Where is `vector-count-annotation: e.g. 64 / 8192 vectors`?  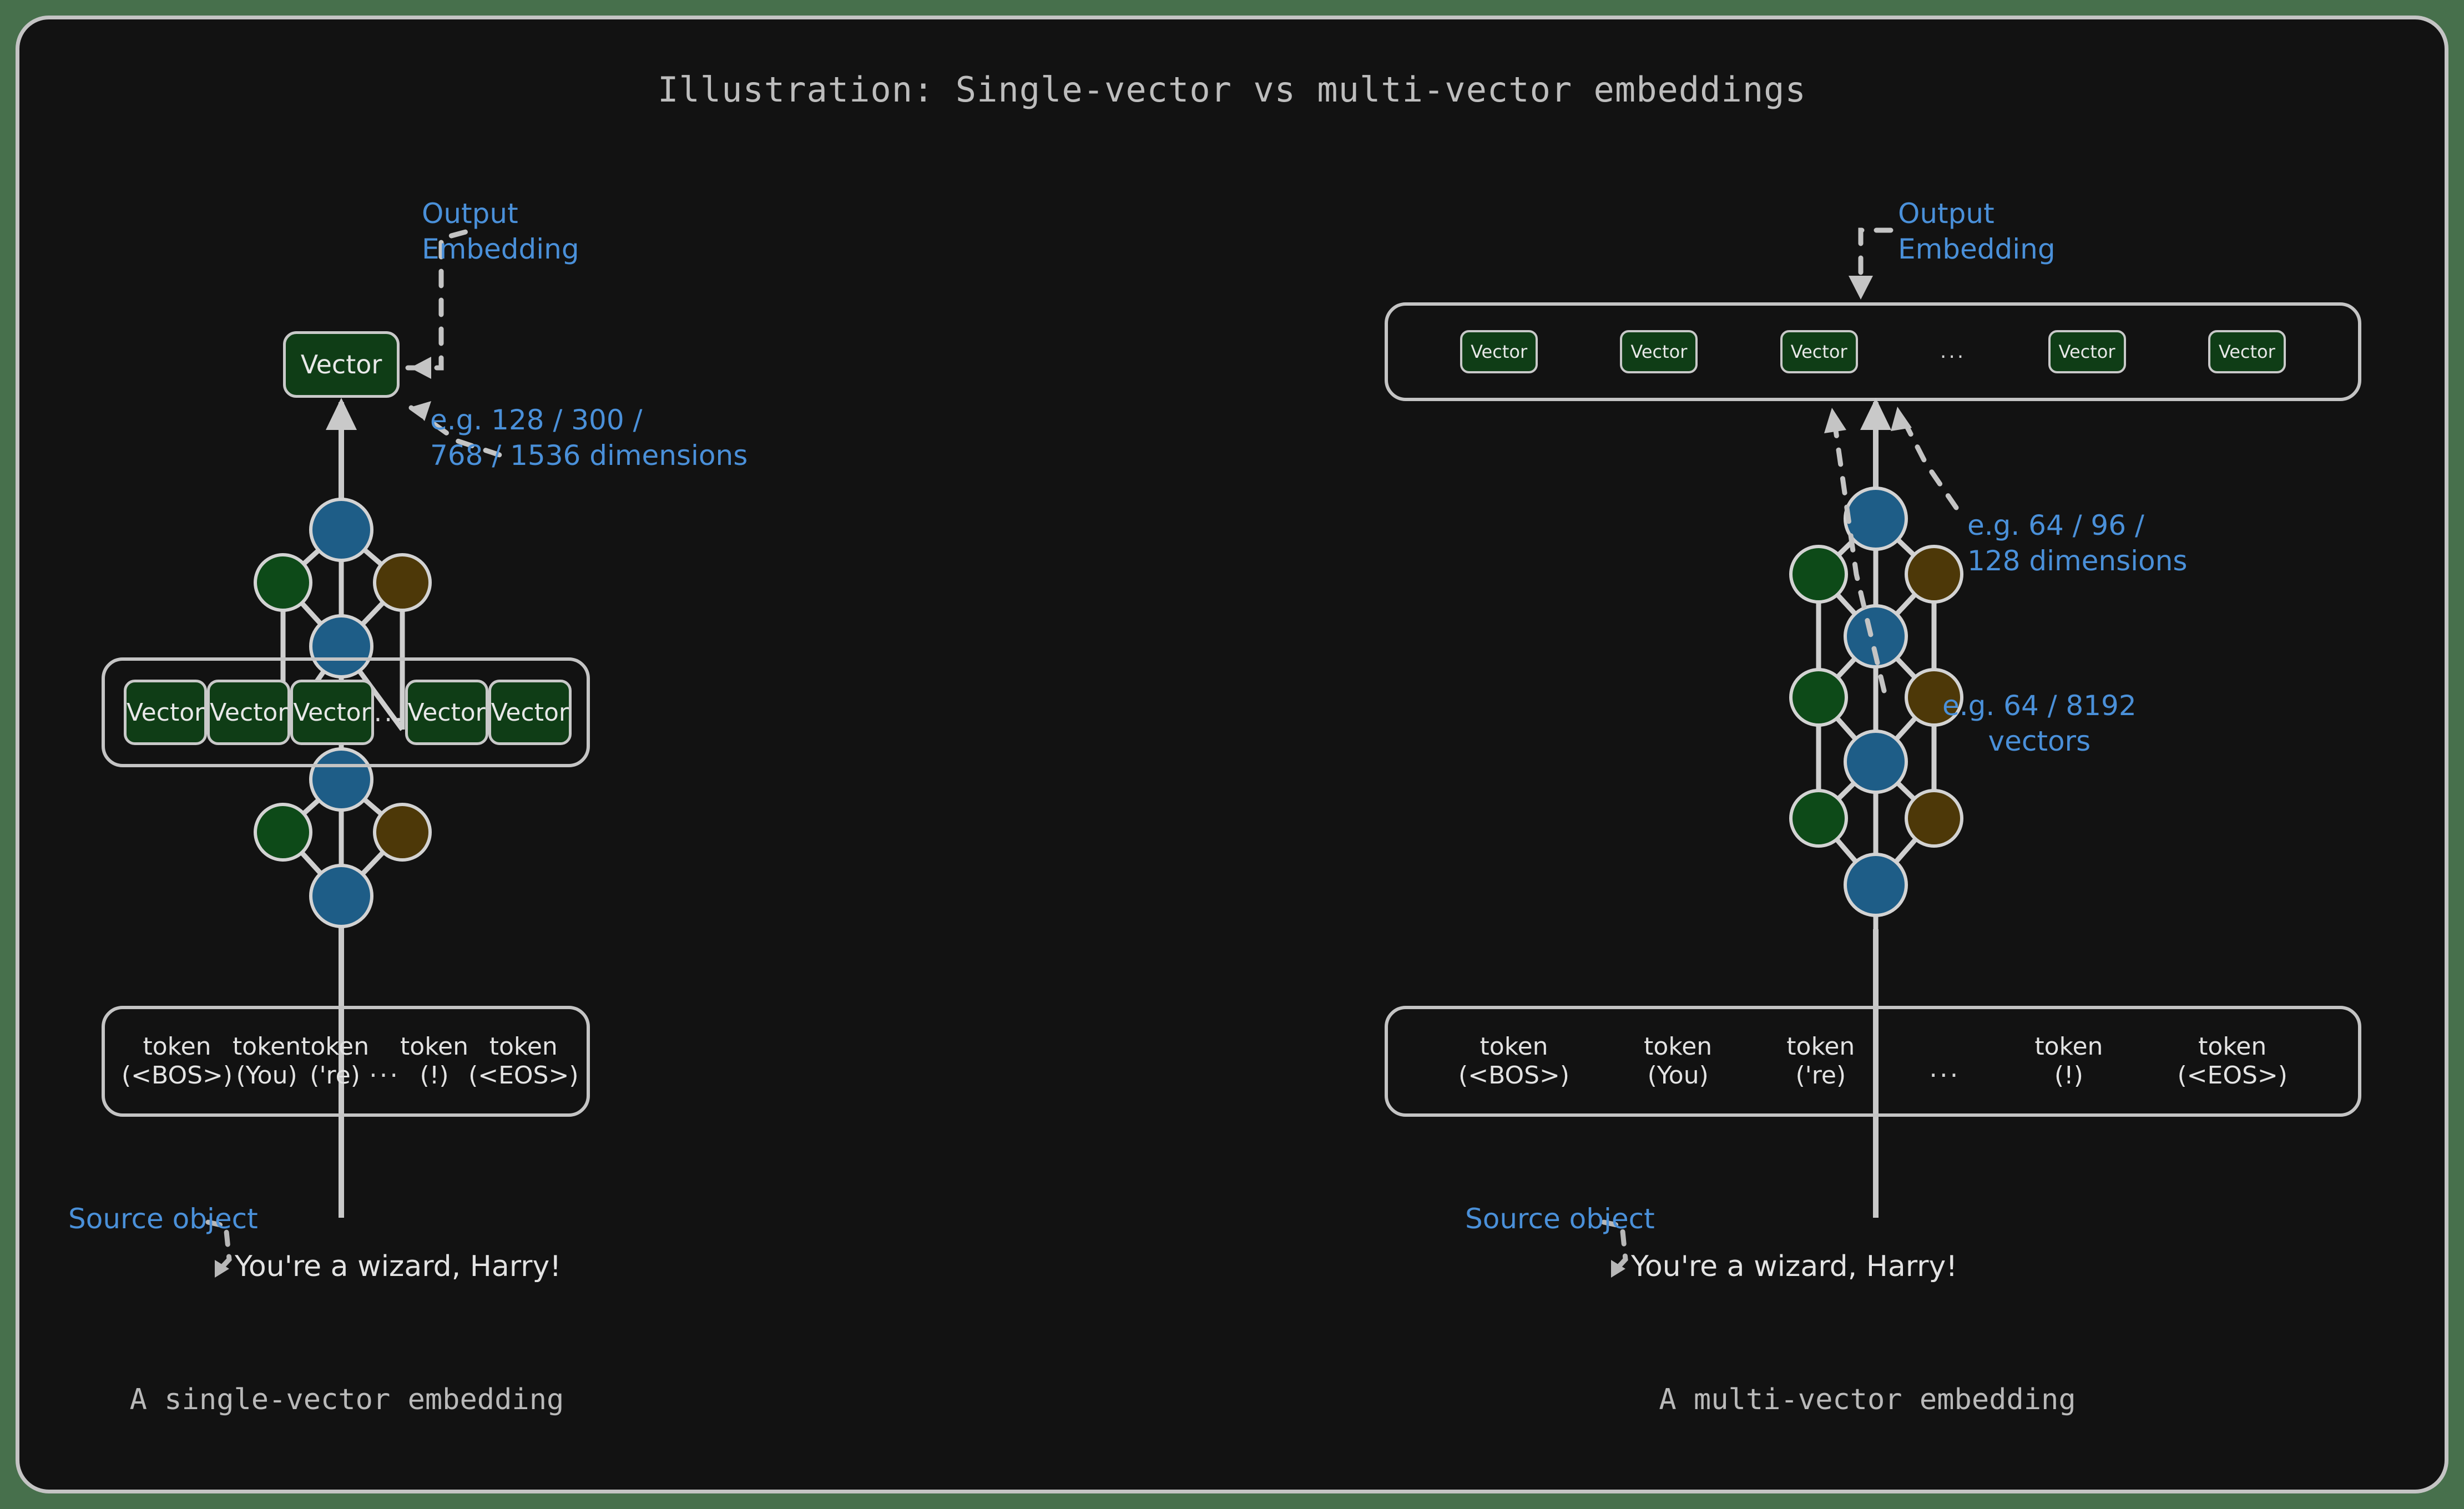
vector-count-annotation: e.g. 64 / 8192 vectors is located at coordinates (2039, 723).